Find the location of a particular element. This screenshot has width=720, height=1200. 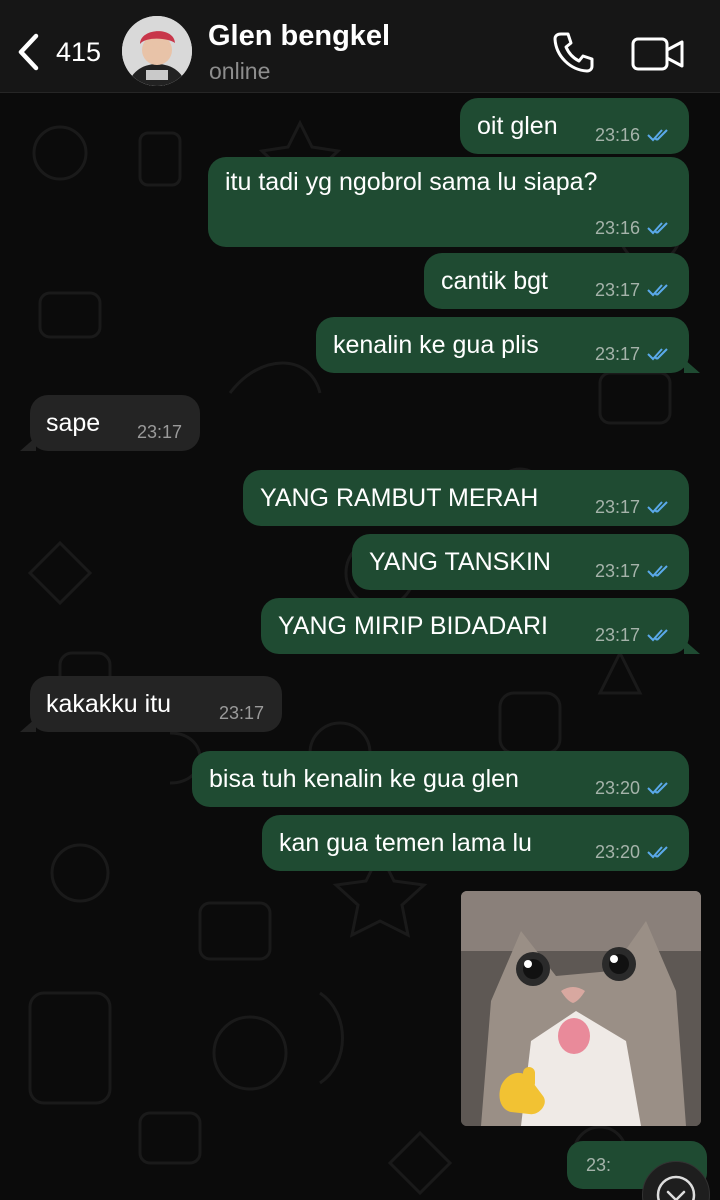

phone-icon is located at coordinates (573, 52).